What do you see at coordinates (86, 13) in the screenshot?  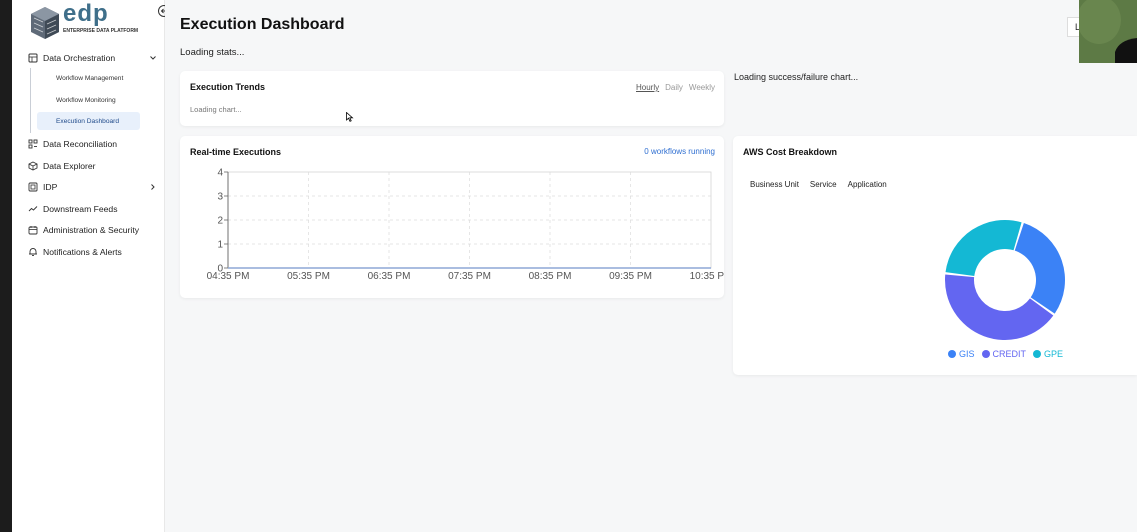 I see `logo-text: edp` at bounding box center [86, 13].